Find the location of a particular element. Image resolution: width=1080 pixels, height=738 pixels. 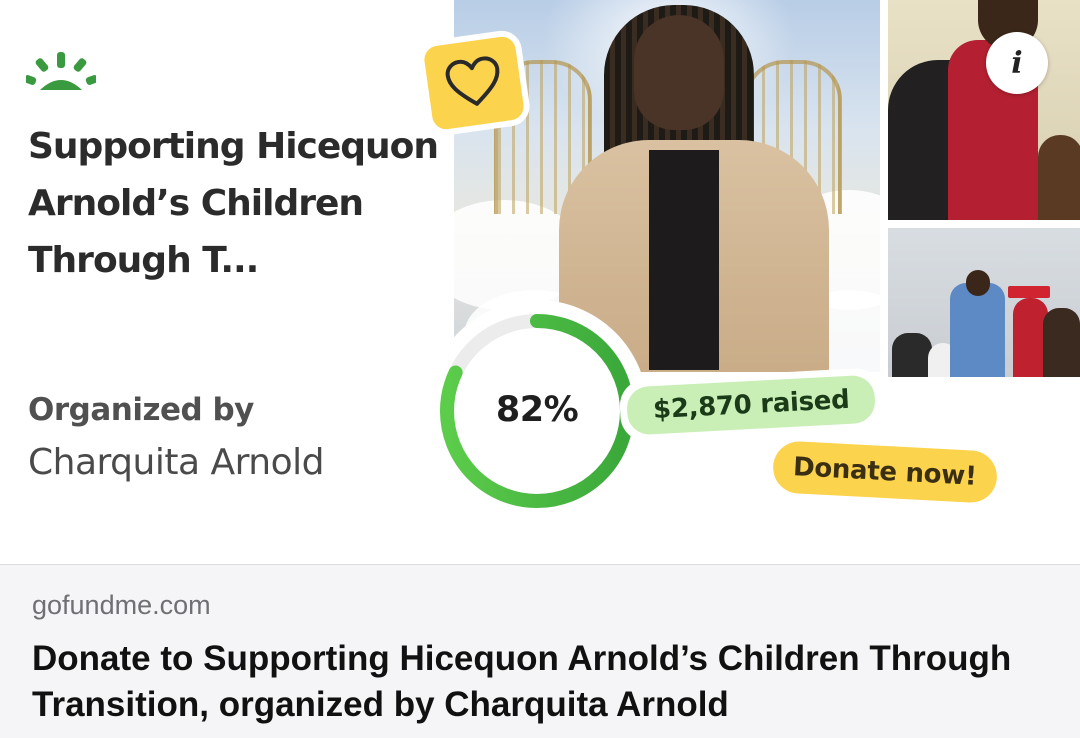

raised-badge: $2,870 raised is located at coordinates (751, 405).